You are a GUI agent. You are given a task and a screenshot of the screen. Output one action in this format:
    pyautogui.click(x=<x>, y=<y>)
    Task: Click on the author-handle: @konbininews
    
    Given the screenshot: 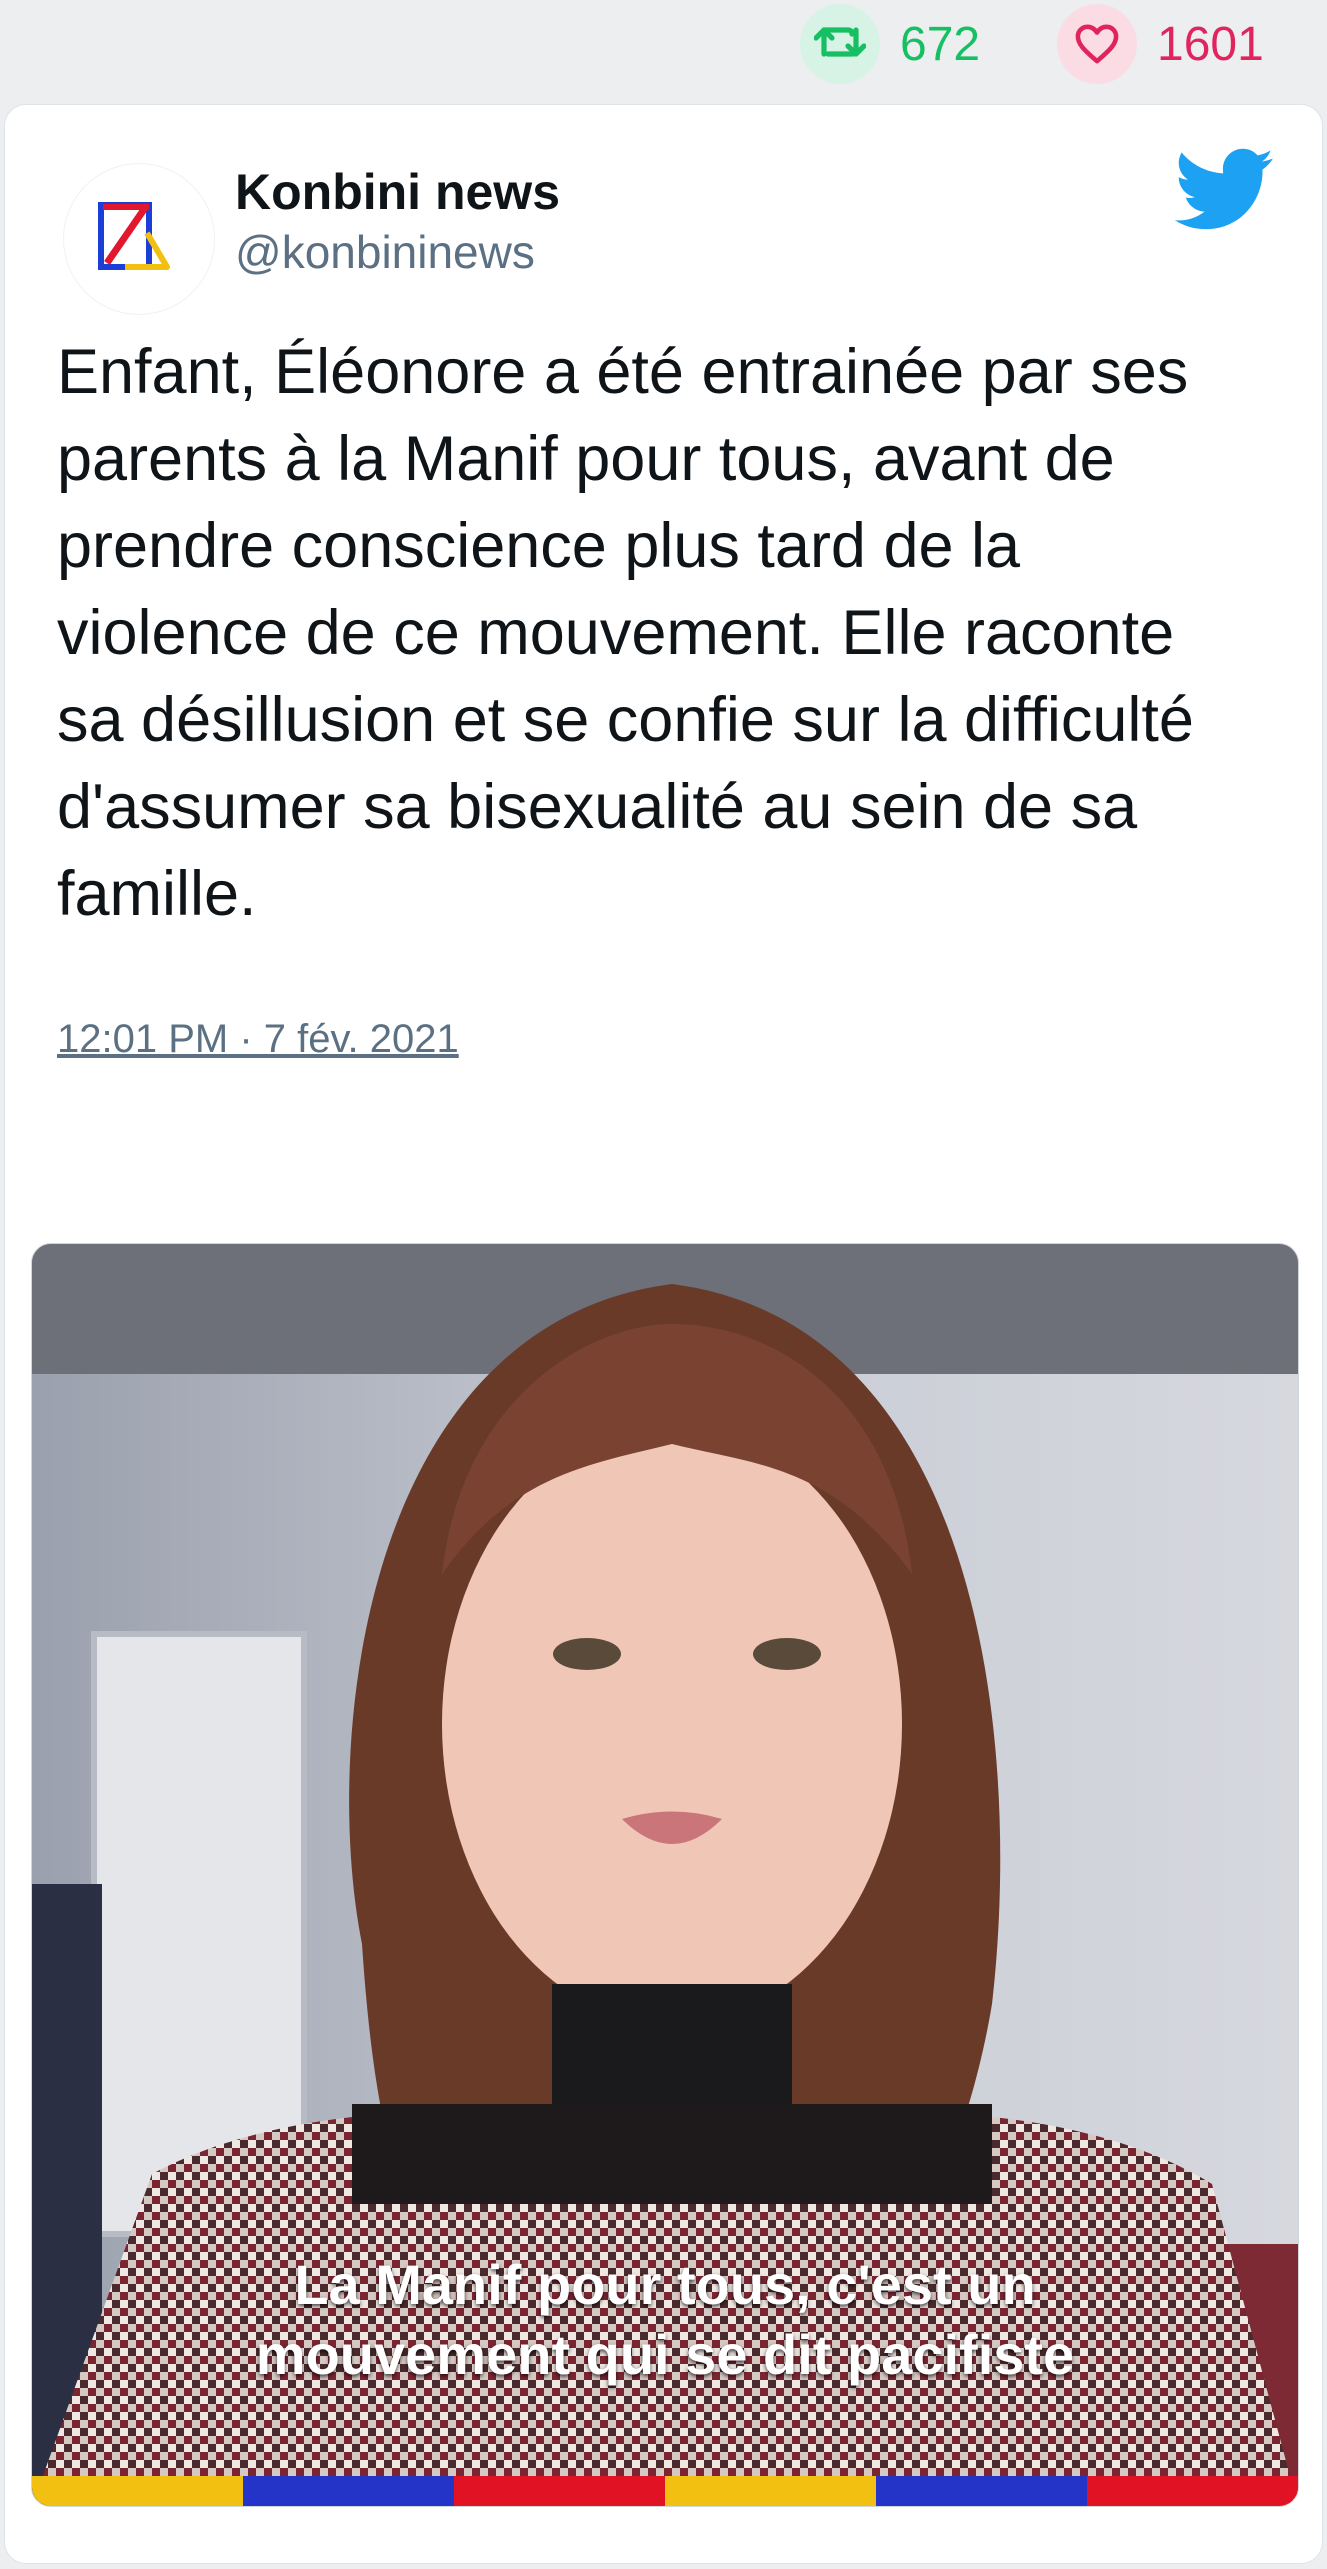 What is the action you would take?
    pyautogui.click(x=385, y=252)
    